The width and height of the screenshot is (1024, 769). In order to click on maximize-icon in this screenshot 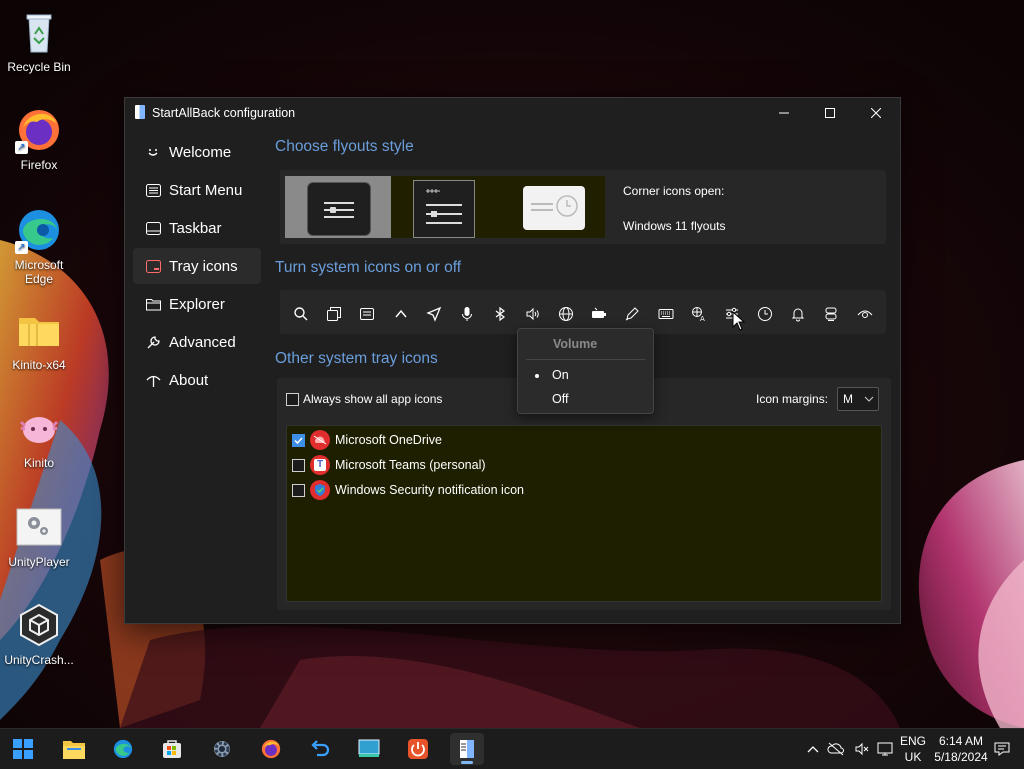, I will do `click(830, 113)`.